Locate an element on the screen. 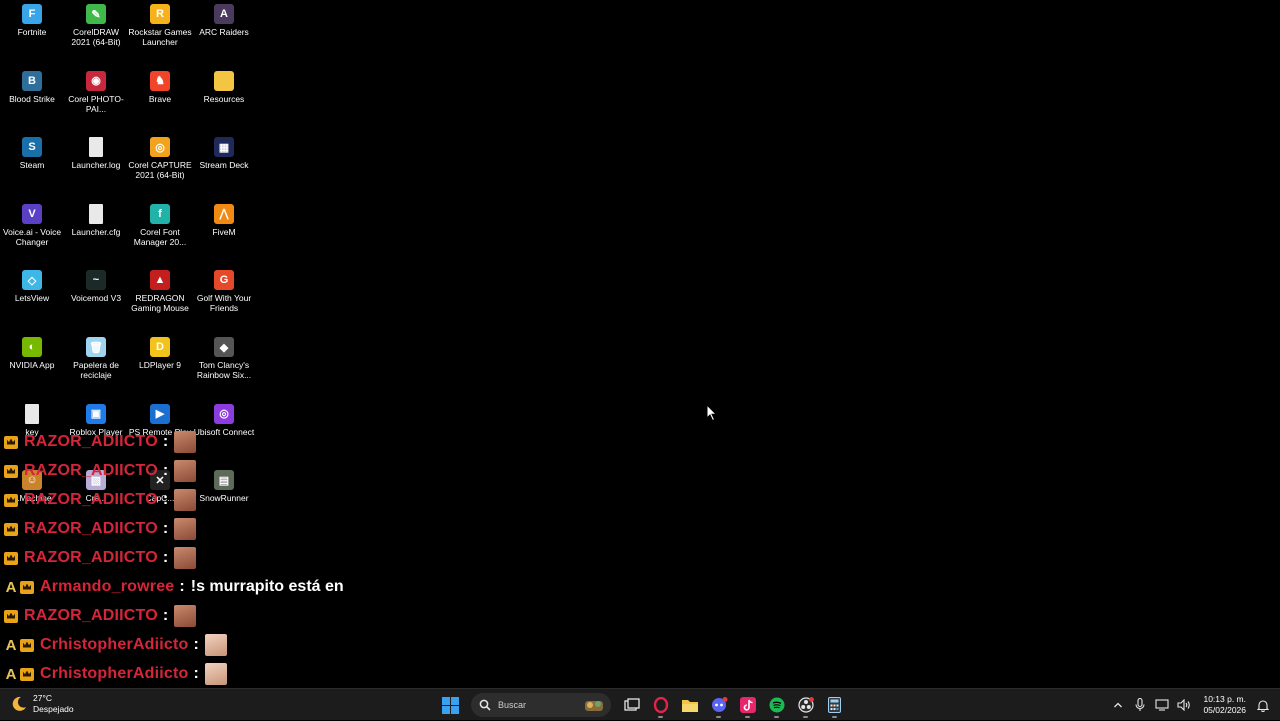  clock-date: 05/02/2026 is located at coordinates (1224, 710).